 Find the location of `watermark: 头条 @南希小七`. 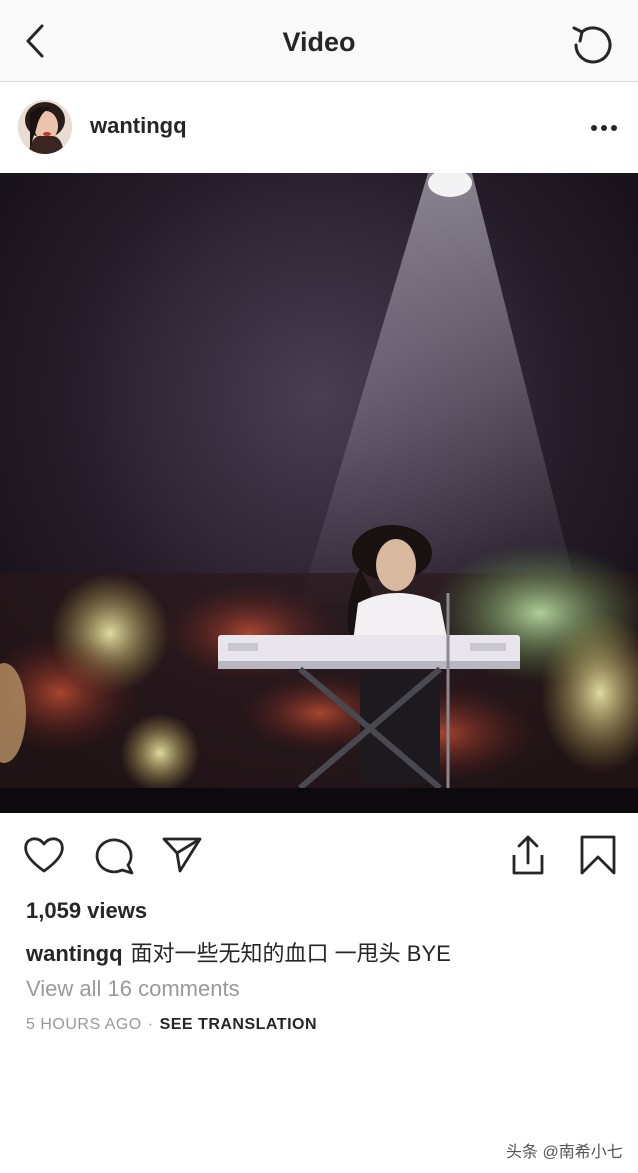

watermark: 头条 @南希小七 is located at coordinates (564, 1152).